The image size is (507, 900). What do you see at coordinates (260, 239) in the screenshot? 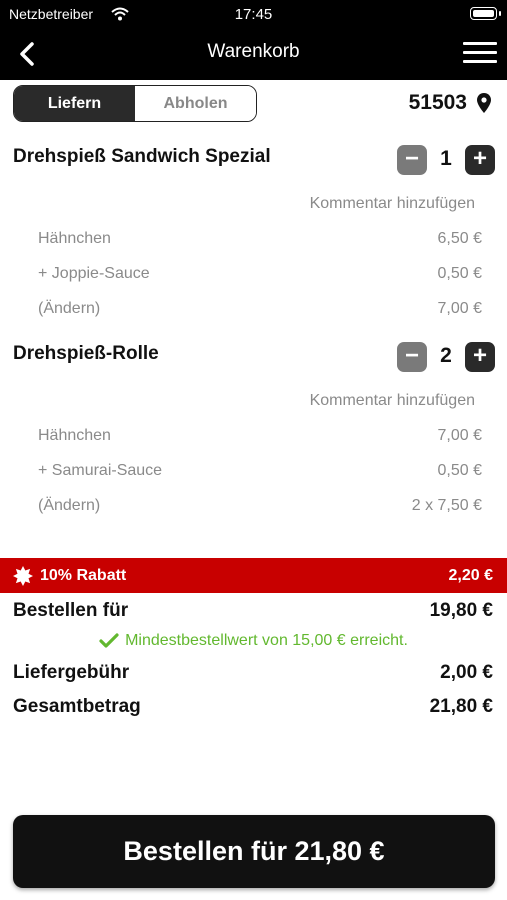
I see `item-option-row: Hähnchen 6,50 €` at bounding box center [260, 239].